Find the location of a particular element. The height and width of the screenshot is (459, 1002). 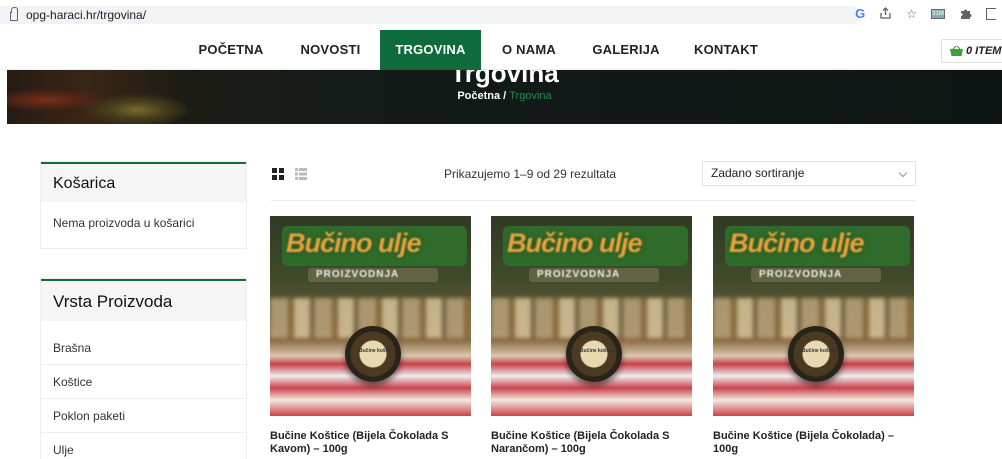

cart-empty-text: Nema proizvoda u košarici is located at coordinates (124, 223).